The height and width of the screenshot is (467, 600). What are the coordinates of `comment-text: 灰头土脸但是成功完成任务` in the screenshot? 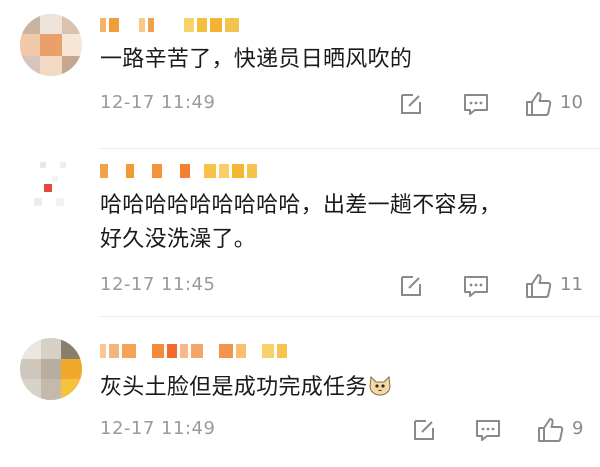 It's located at (342, 388).